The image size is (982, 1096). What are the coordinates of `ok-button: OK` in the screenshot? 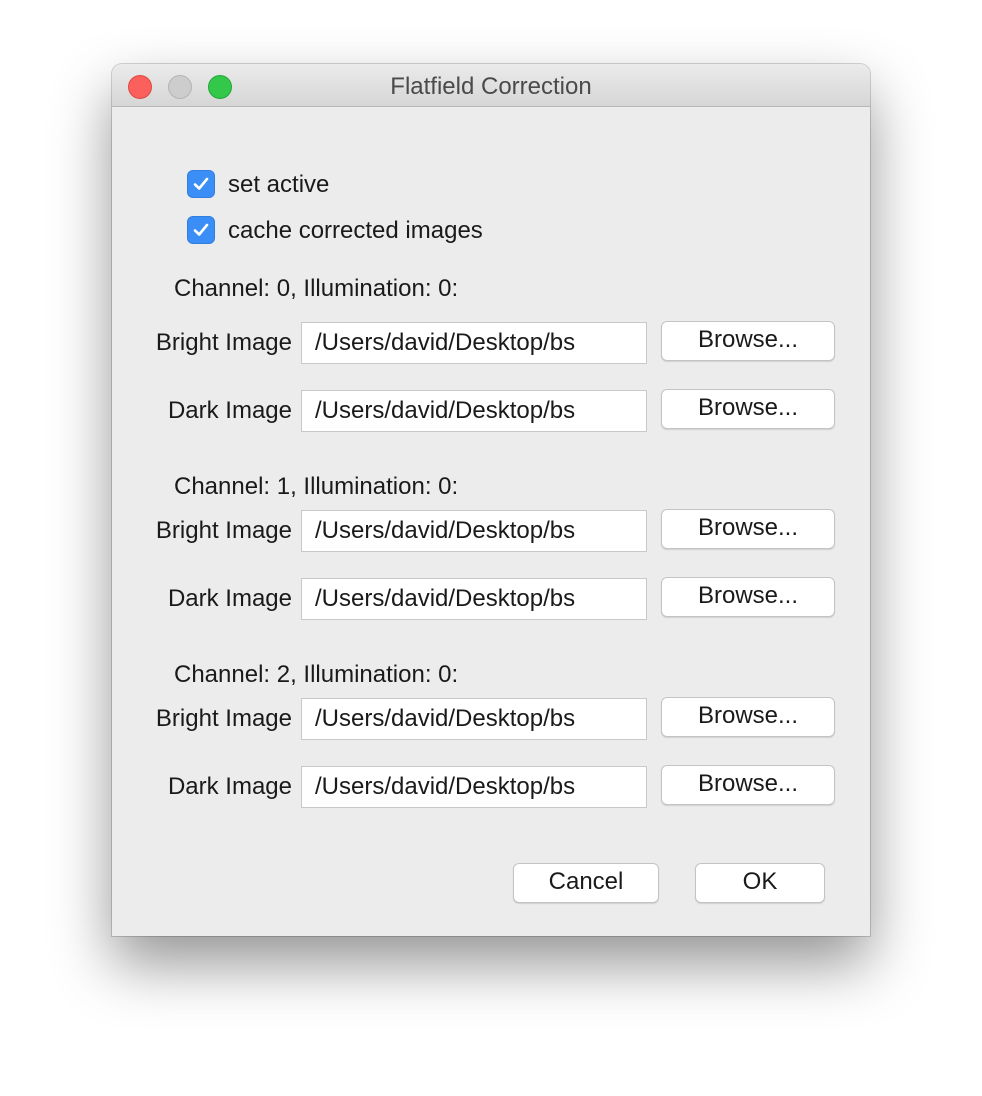 It's located at (760, 883).